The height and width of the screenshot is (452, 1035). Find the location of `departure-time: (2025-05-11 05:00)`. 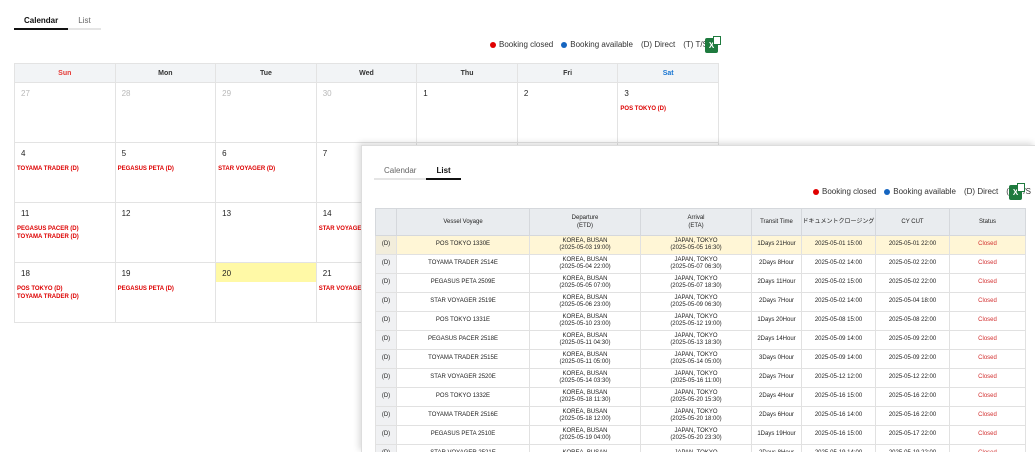

departure-time: (2025-05-11 05:00) is located at coordinates (585, 362).